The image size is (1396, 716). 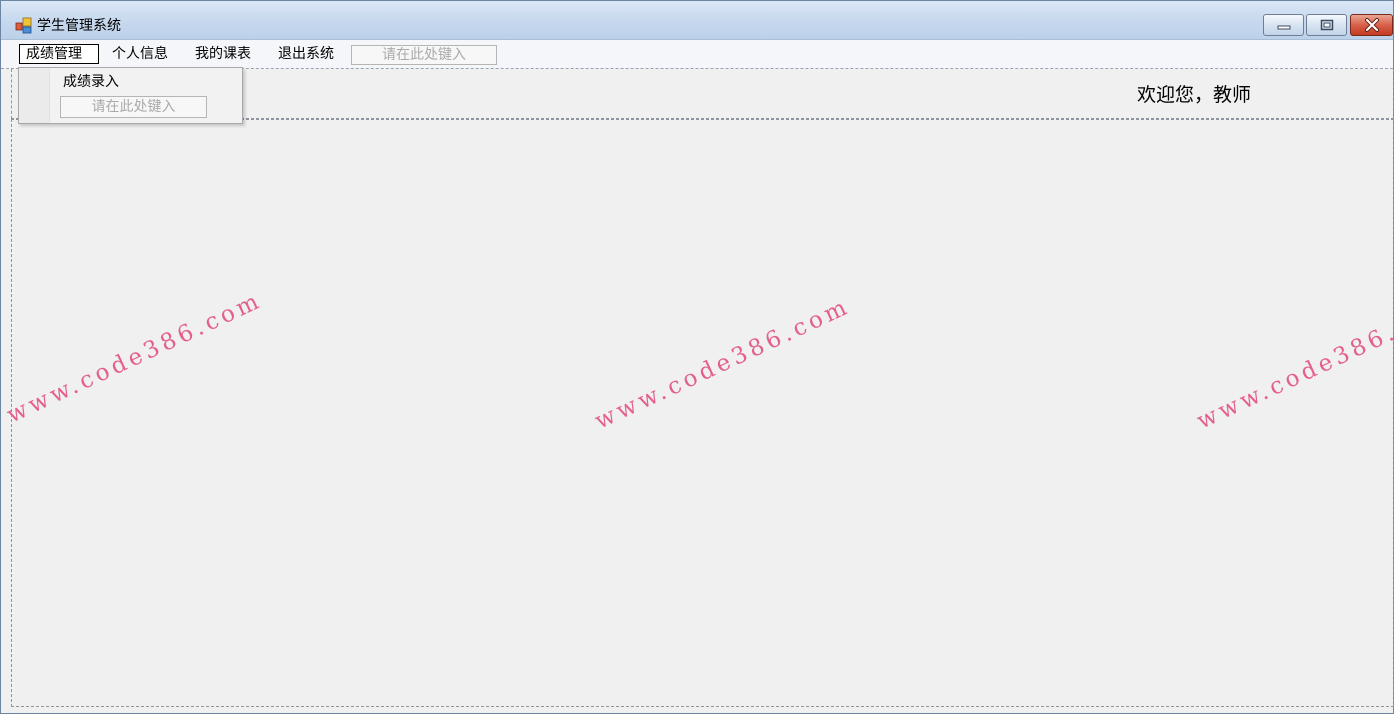 I want to click on close-button, so click(x=1371, y=25).